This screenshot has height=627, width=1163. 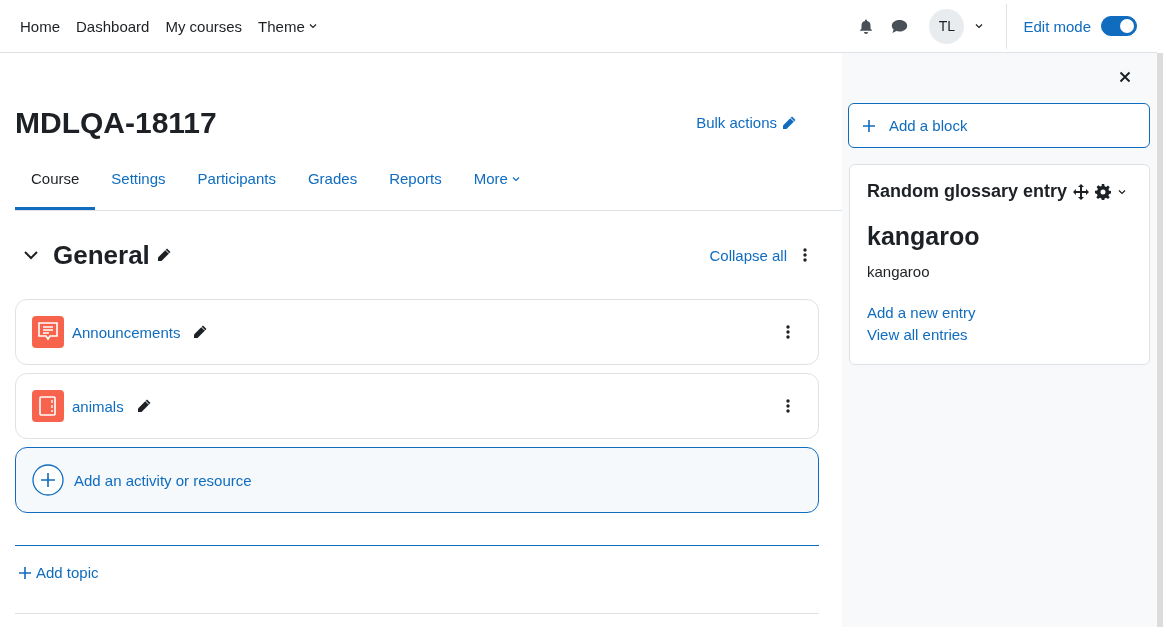 What do you see at coordinates (48, 406) in the screenshot?
I see `book-icon` at bounding box center [48, 406].